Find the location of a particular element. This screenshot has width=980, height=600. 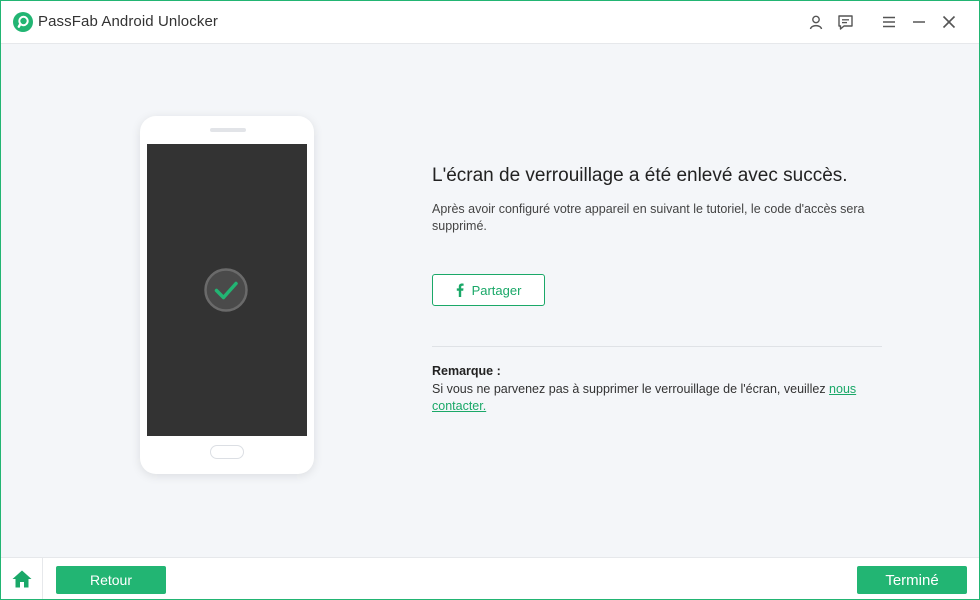

note-title: Remarque : is located at coordinates (466, 371).